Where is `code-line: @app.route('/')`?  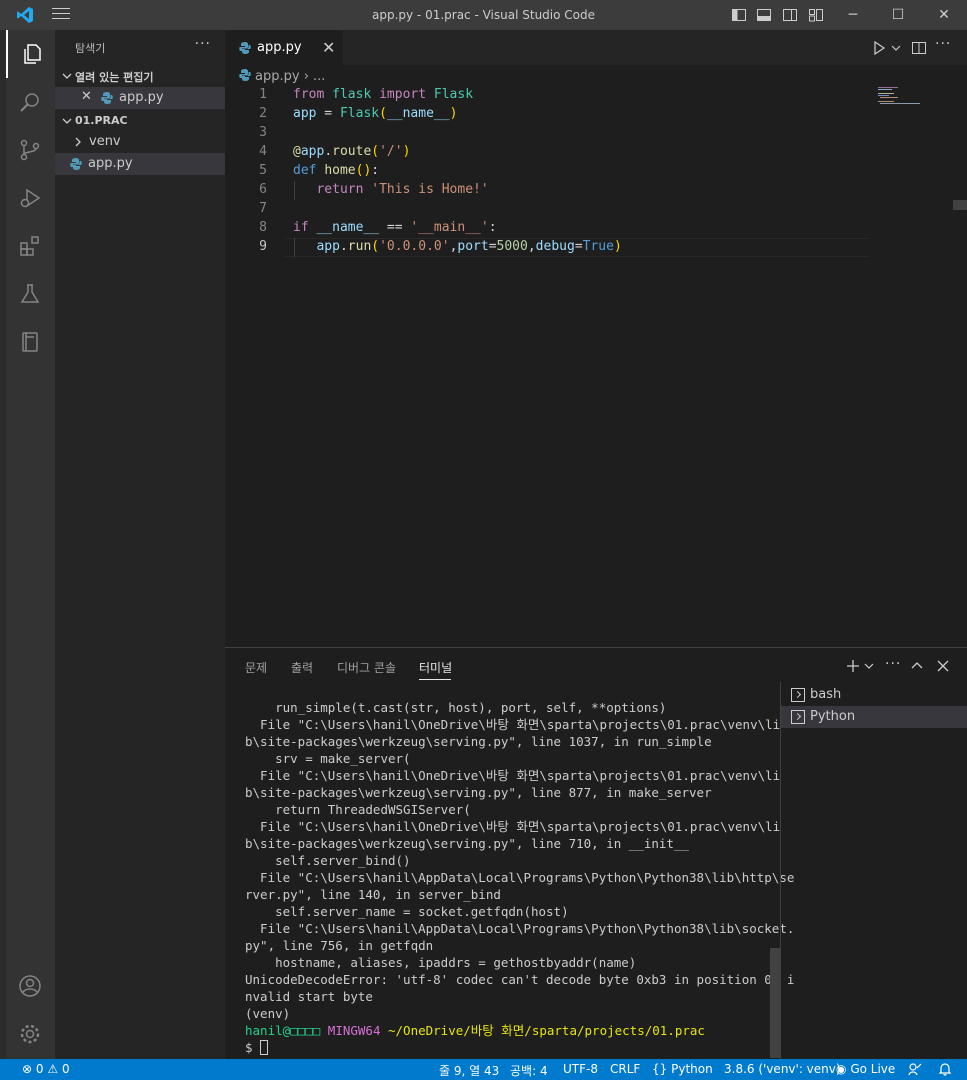
code-line: @app.route('/') is located at coordinates (352, 151).